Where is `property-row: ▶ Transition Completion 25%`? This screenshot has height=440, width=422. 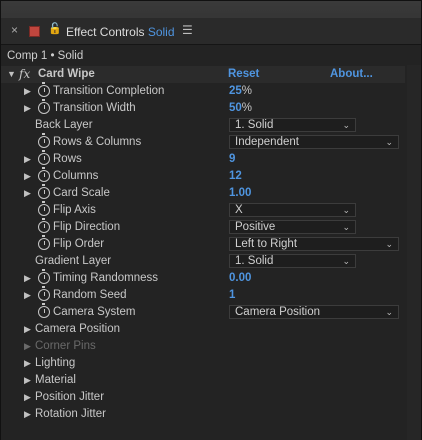
property-row: ▶ Transition Completion 25% is located at coordinates (203, 91).